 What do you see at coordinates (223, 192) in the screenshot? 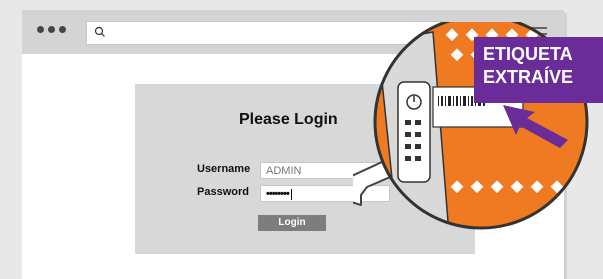
I see `password-label: Password` at bounding box center [223, 192].